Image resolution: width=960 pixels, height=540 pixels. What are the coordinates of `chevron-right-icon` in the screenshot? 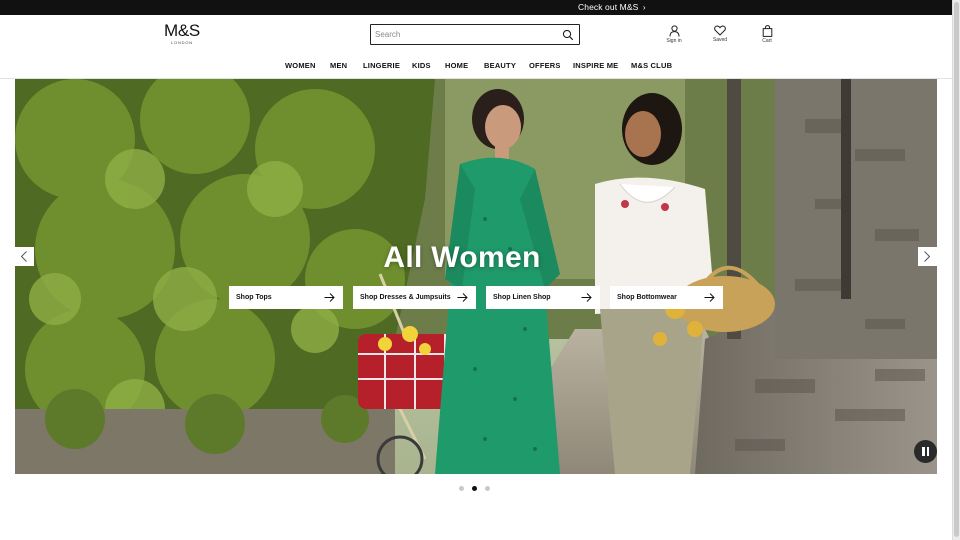 It's located at (927, 256).